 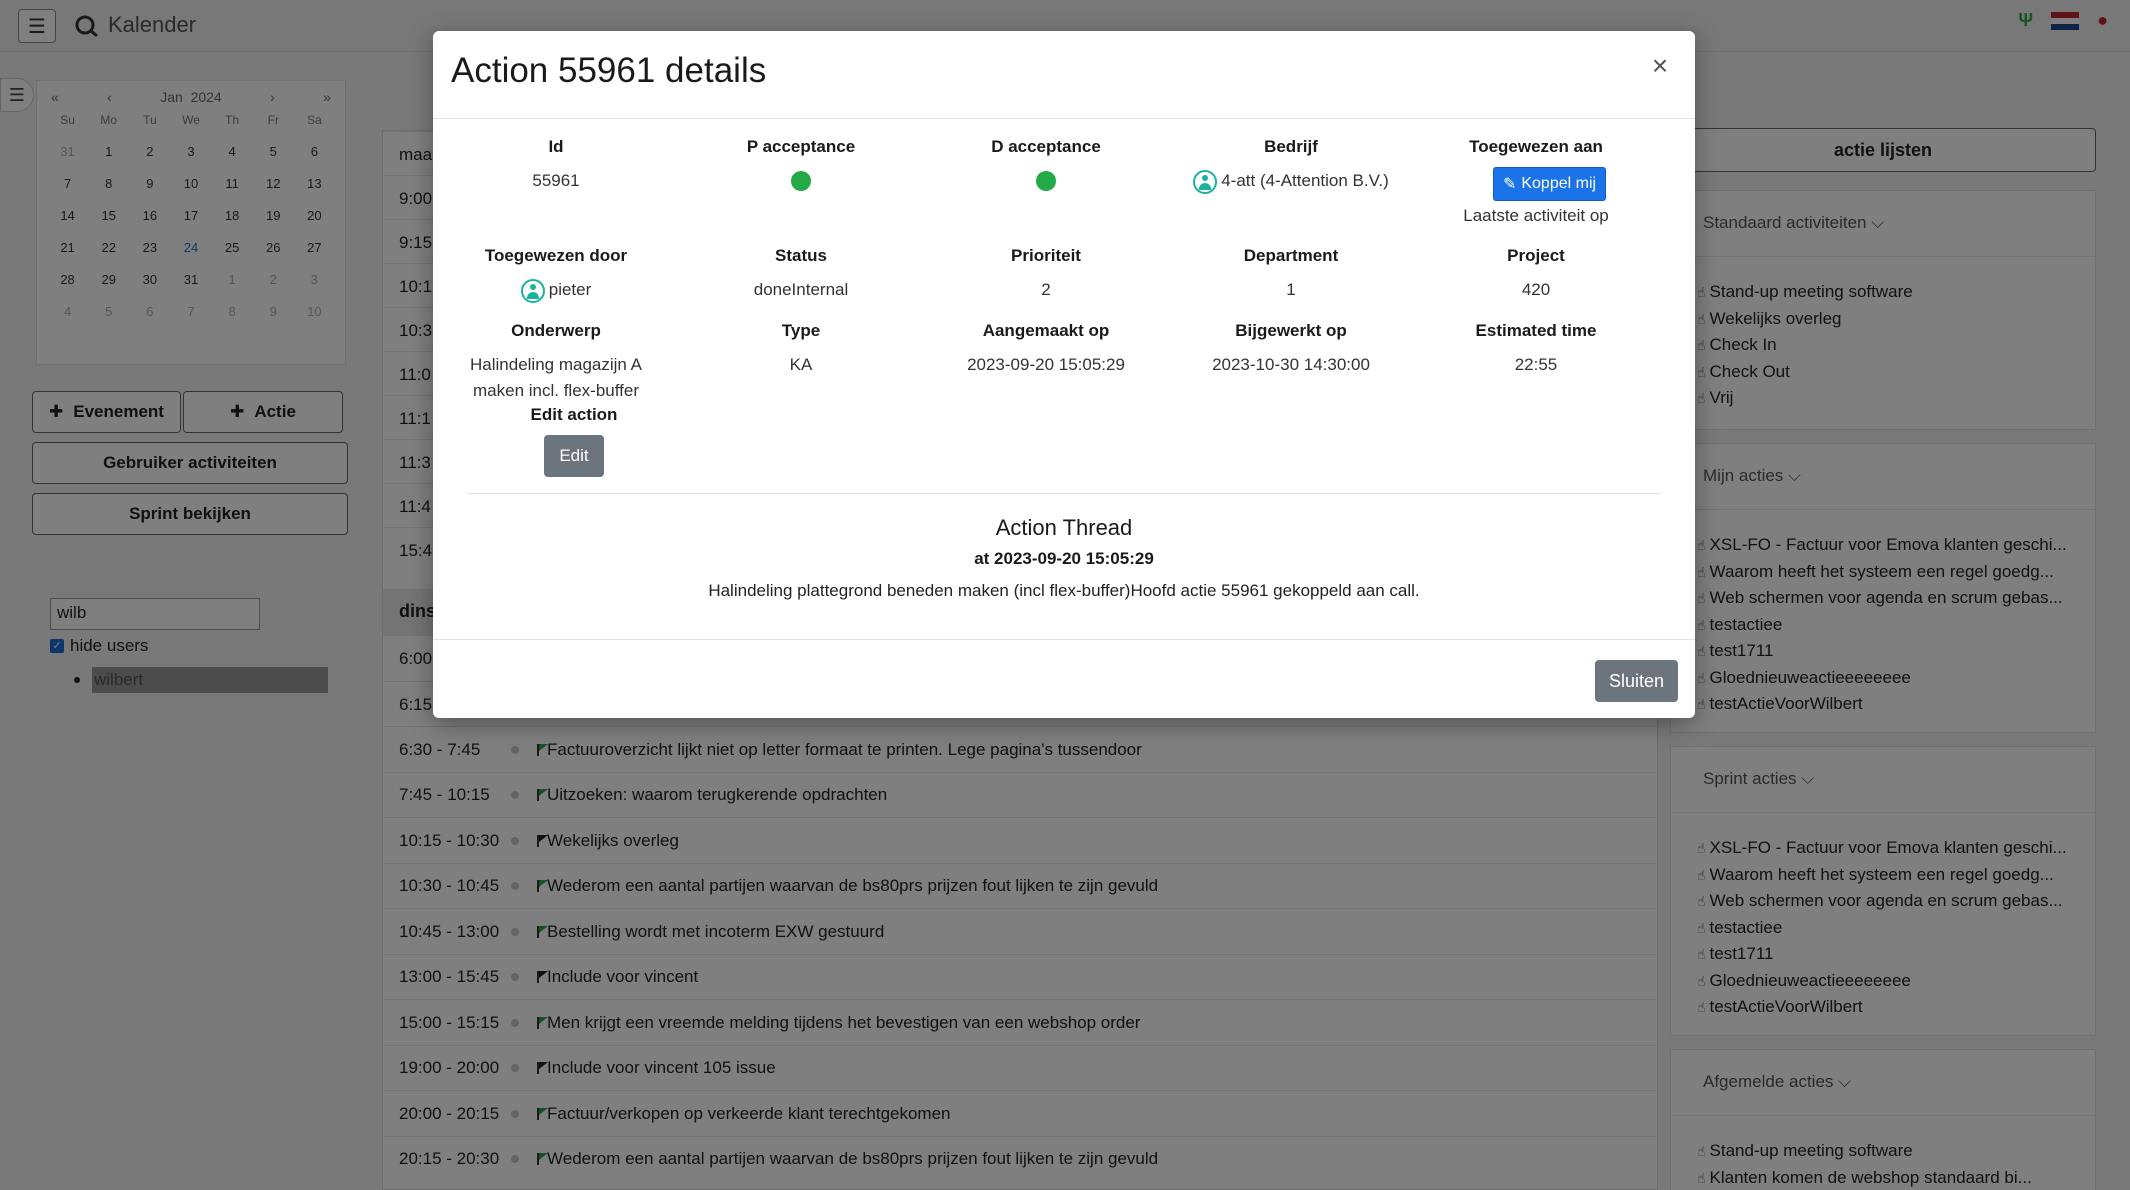 What do you see at coordinates (1536, 364) in the screenshot?
I see `estimated-time-value: 22:55` at bounding box center [1536, 364].